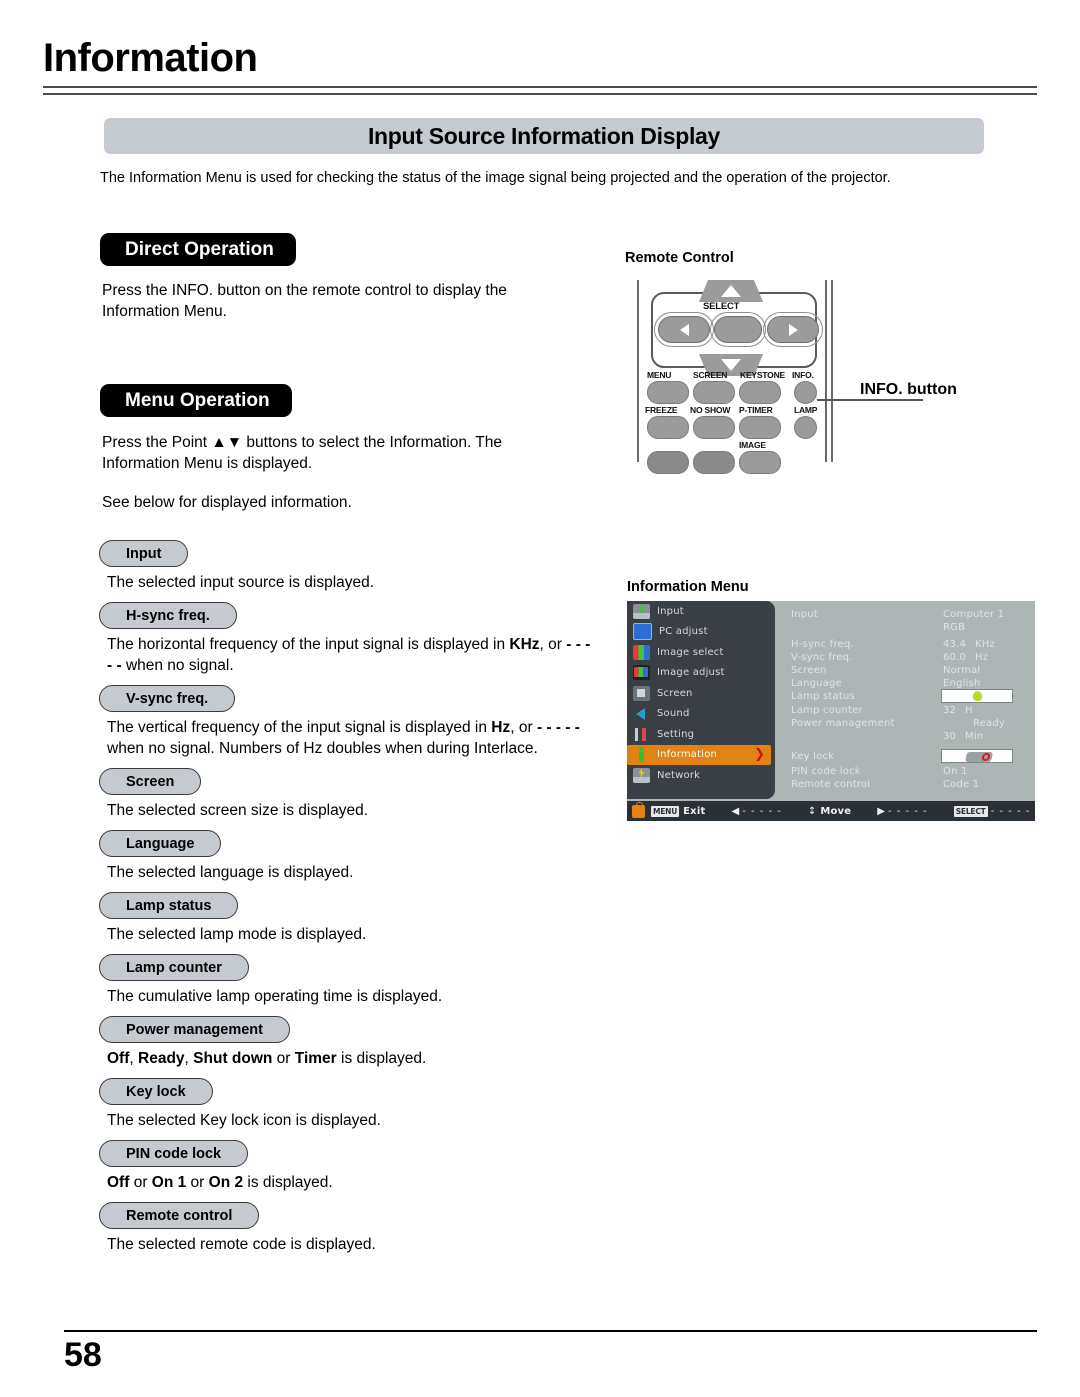 The height and width of the screenshot is (1397, 1080). What do you see at coordinates (731, 291) in the screenshot?
I see `point-up-button` at bounding box center [731, 291].